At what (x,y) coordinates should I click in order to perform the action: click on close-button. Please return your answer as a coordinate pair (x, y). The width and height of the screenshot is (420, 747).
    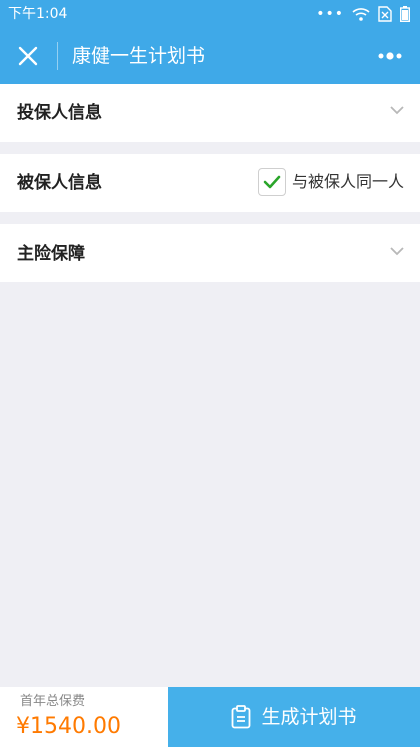
    Looking at the image, I should click on (28, 56).